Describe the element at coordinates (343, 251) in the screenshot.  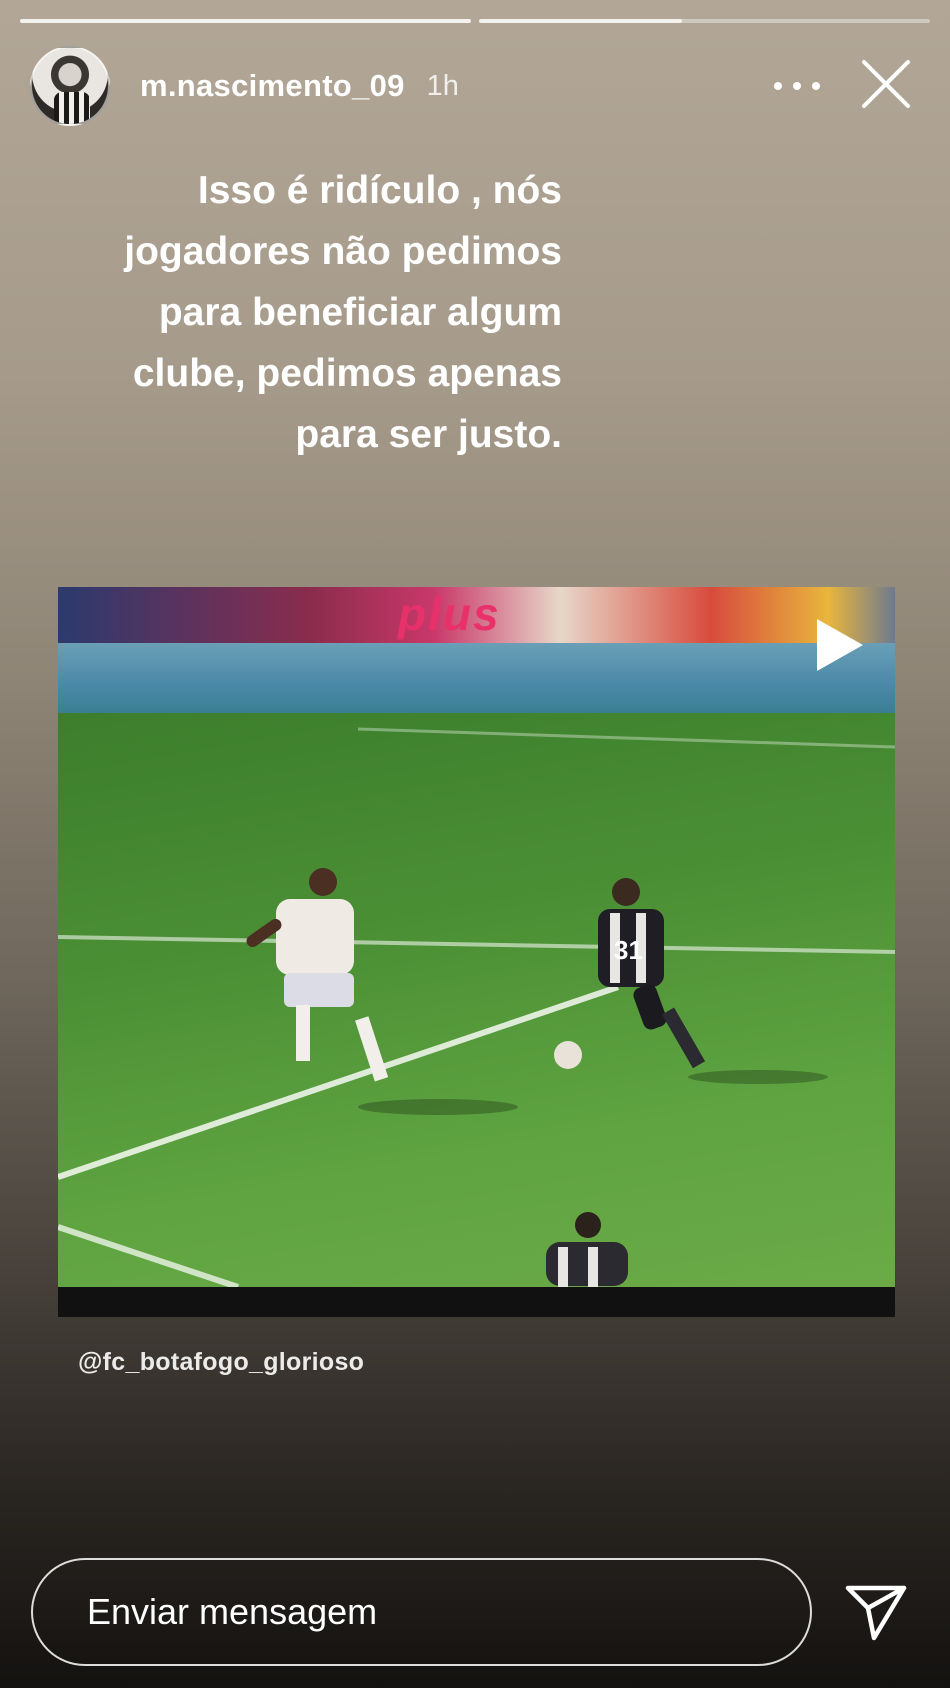
I see `caption-line: jogadores não pedimos` at that location.